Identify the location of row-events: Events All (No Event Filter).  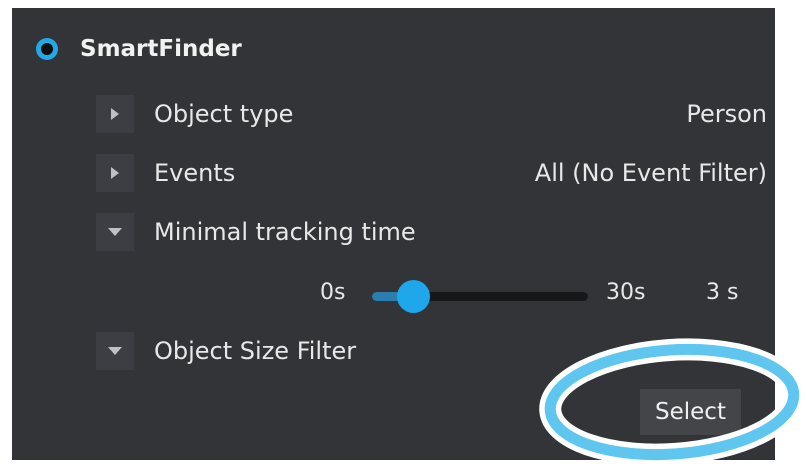
(431, 173).